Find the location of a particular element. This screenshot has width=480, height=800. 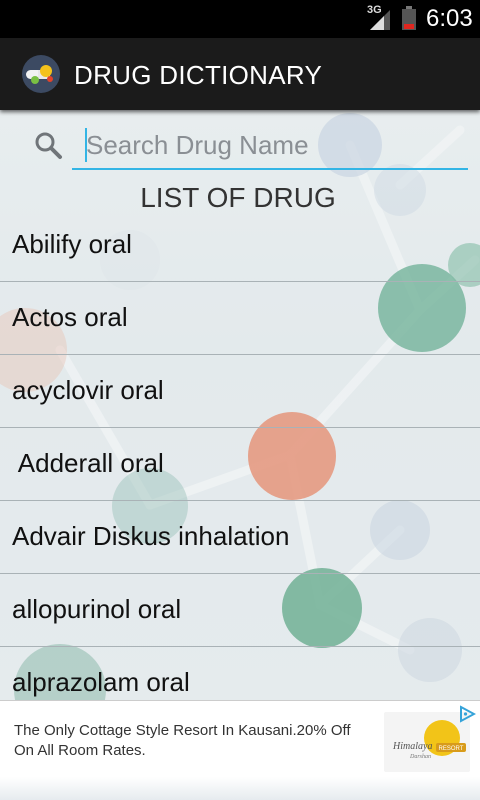

search-icon is located at coordinates (48, 145).